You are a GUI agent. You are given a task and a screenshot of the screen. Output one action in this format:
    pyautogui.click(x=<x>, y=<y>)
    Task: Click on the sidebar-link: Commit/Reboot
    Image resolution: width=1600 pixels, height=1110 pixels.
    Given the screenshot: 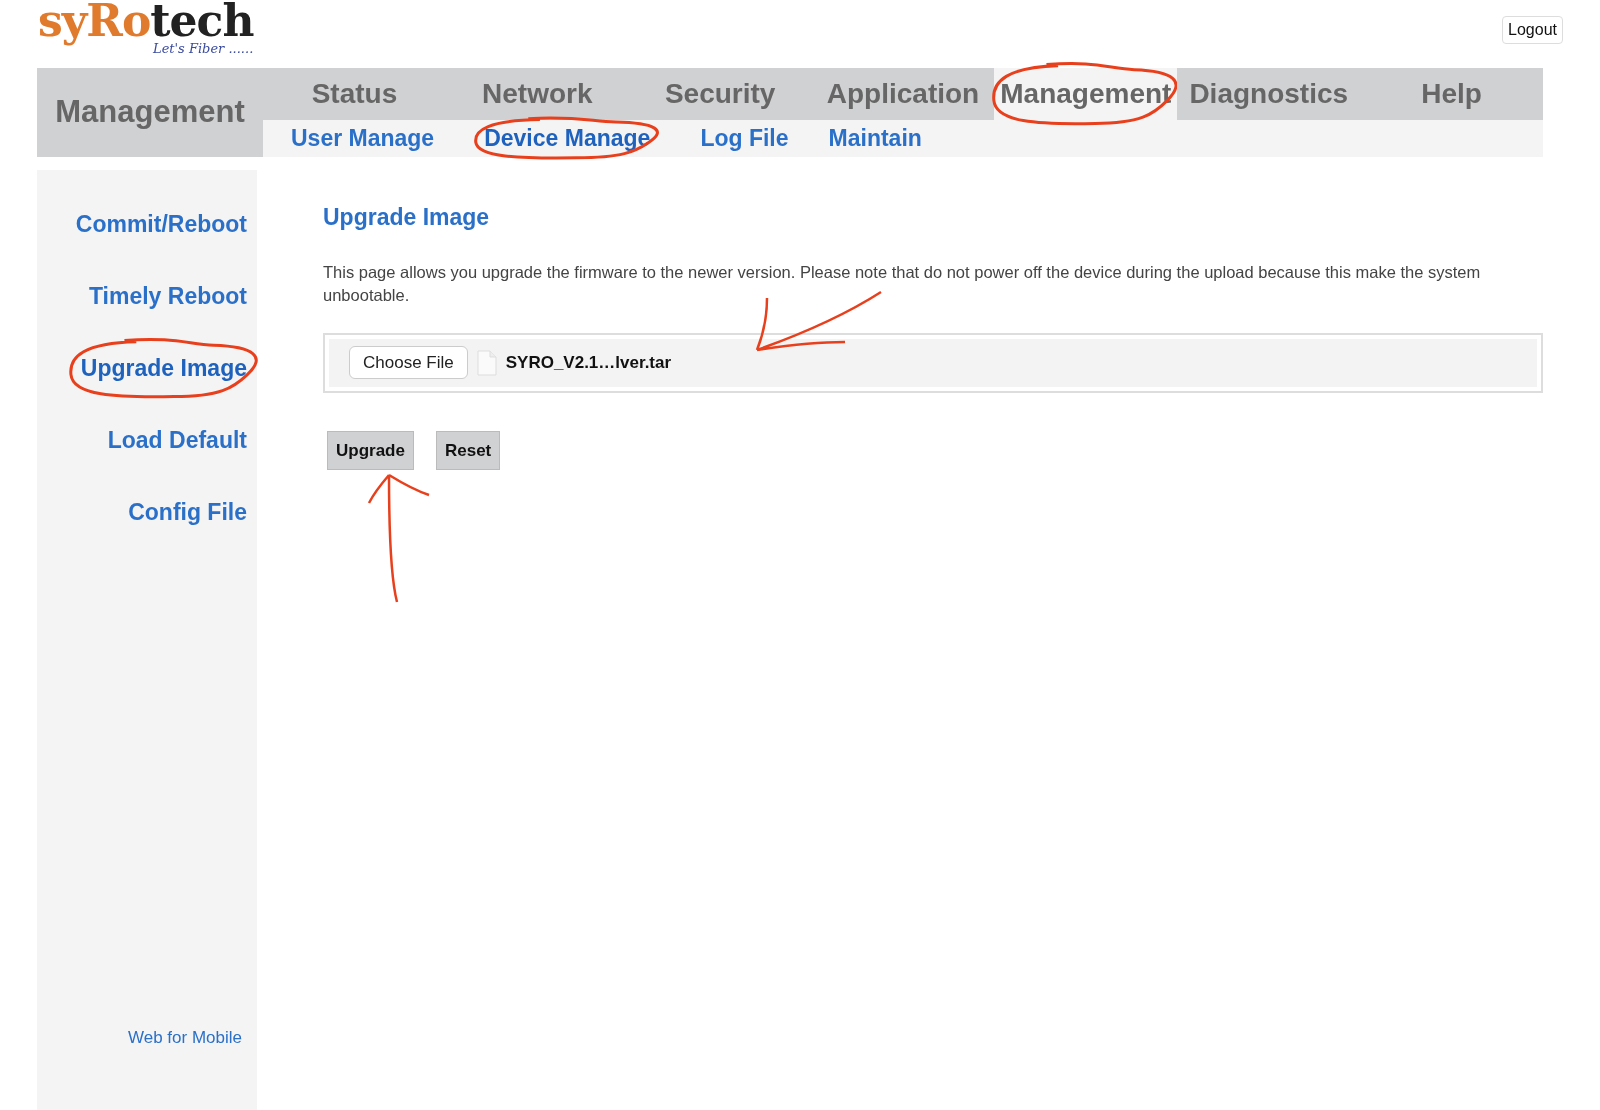 What is the action you would take?
    pyautogui.click(x=161, y=224)
    